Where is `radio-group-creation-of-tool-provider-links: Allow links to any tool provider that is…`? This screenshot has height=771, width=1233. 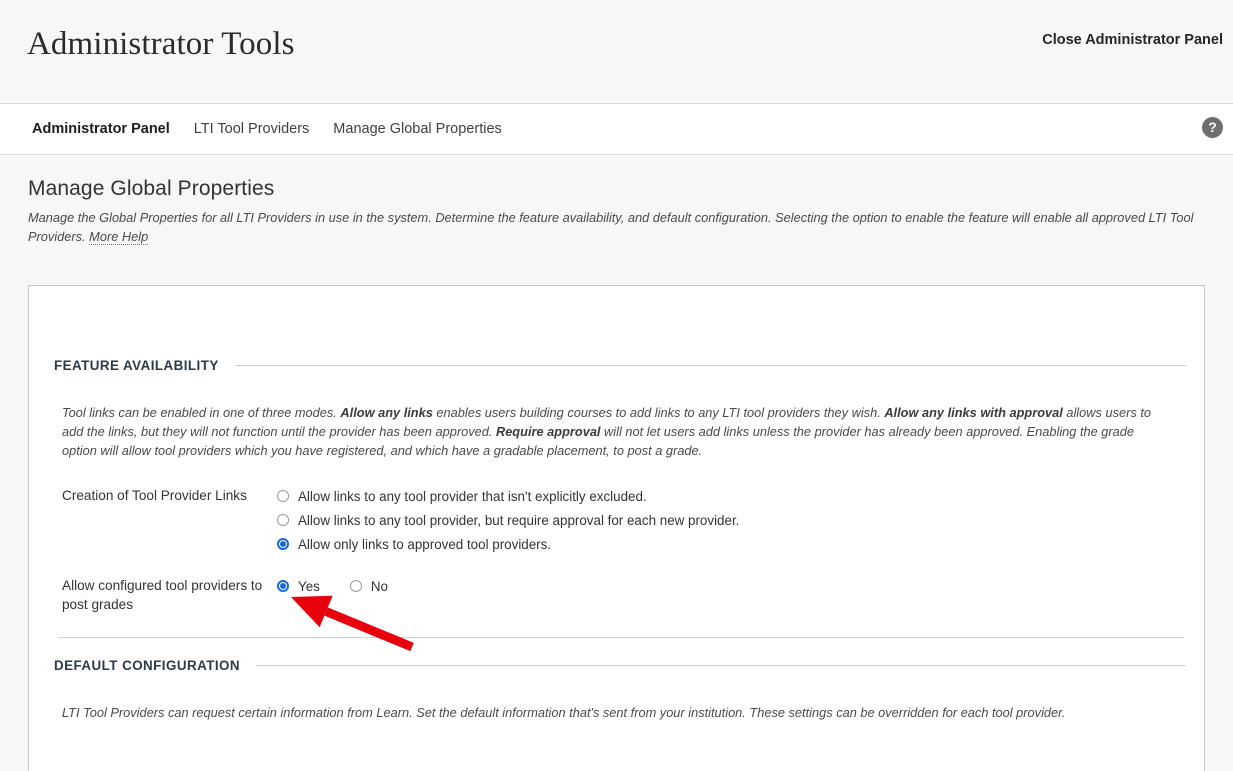
radio-group-creation-of-tool-provider-links: Allow links to any tool provider that is… is located at coordinates (728, 520).